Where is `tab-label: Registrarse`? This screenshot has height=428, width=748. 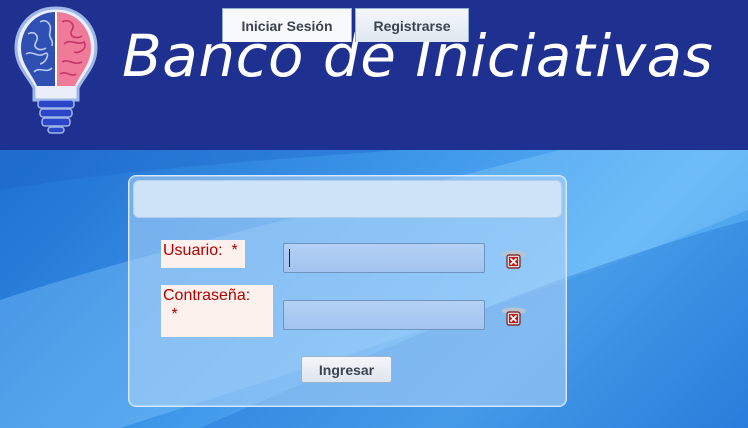
tab-label: Registrarse is located at coordinates (412, 25).